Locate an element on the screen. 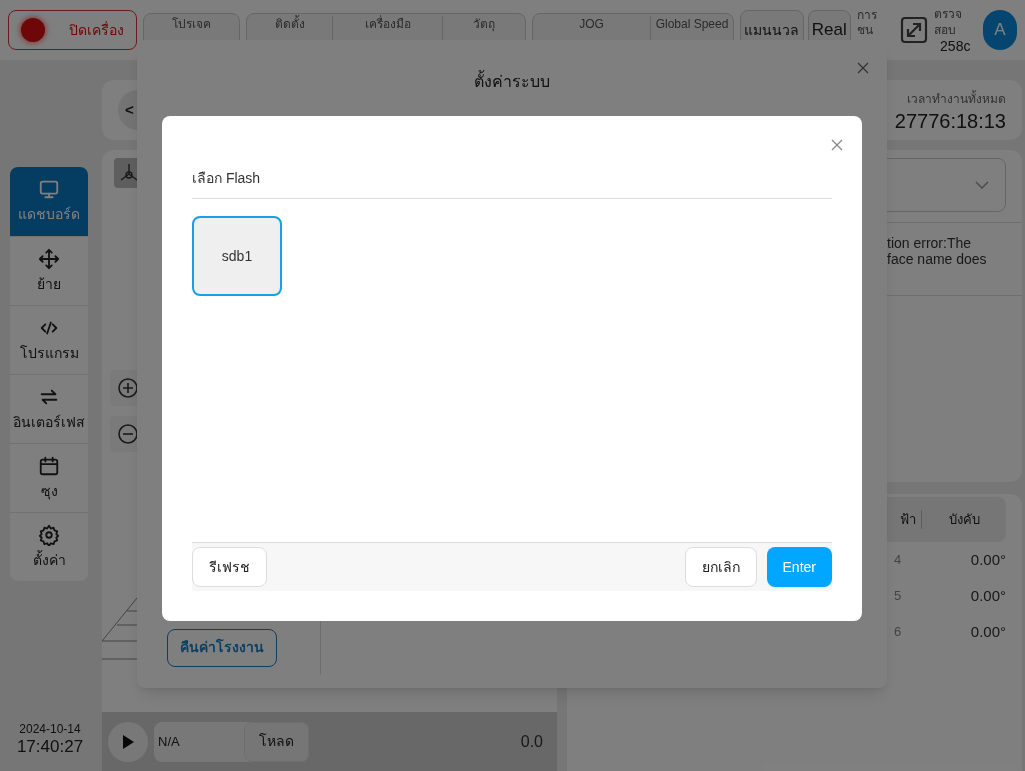  status-label: JOG is located at coordinates (591, 24).